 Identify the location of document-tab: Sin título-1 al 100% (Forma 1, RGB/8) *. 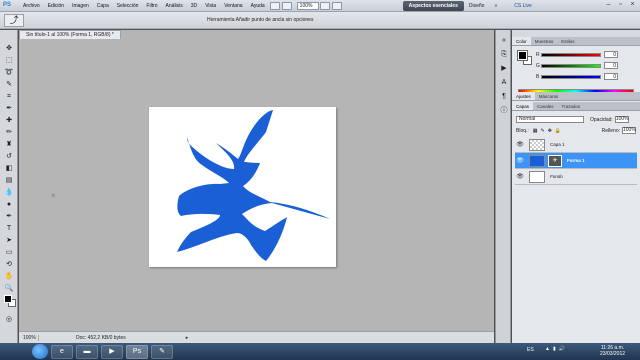
(70, 34).